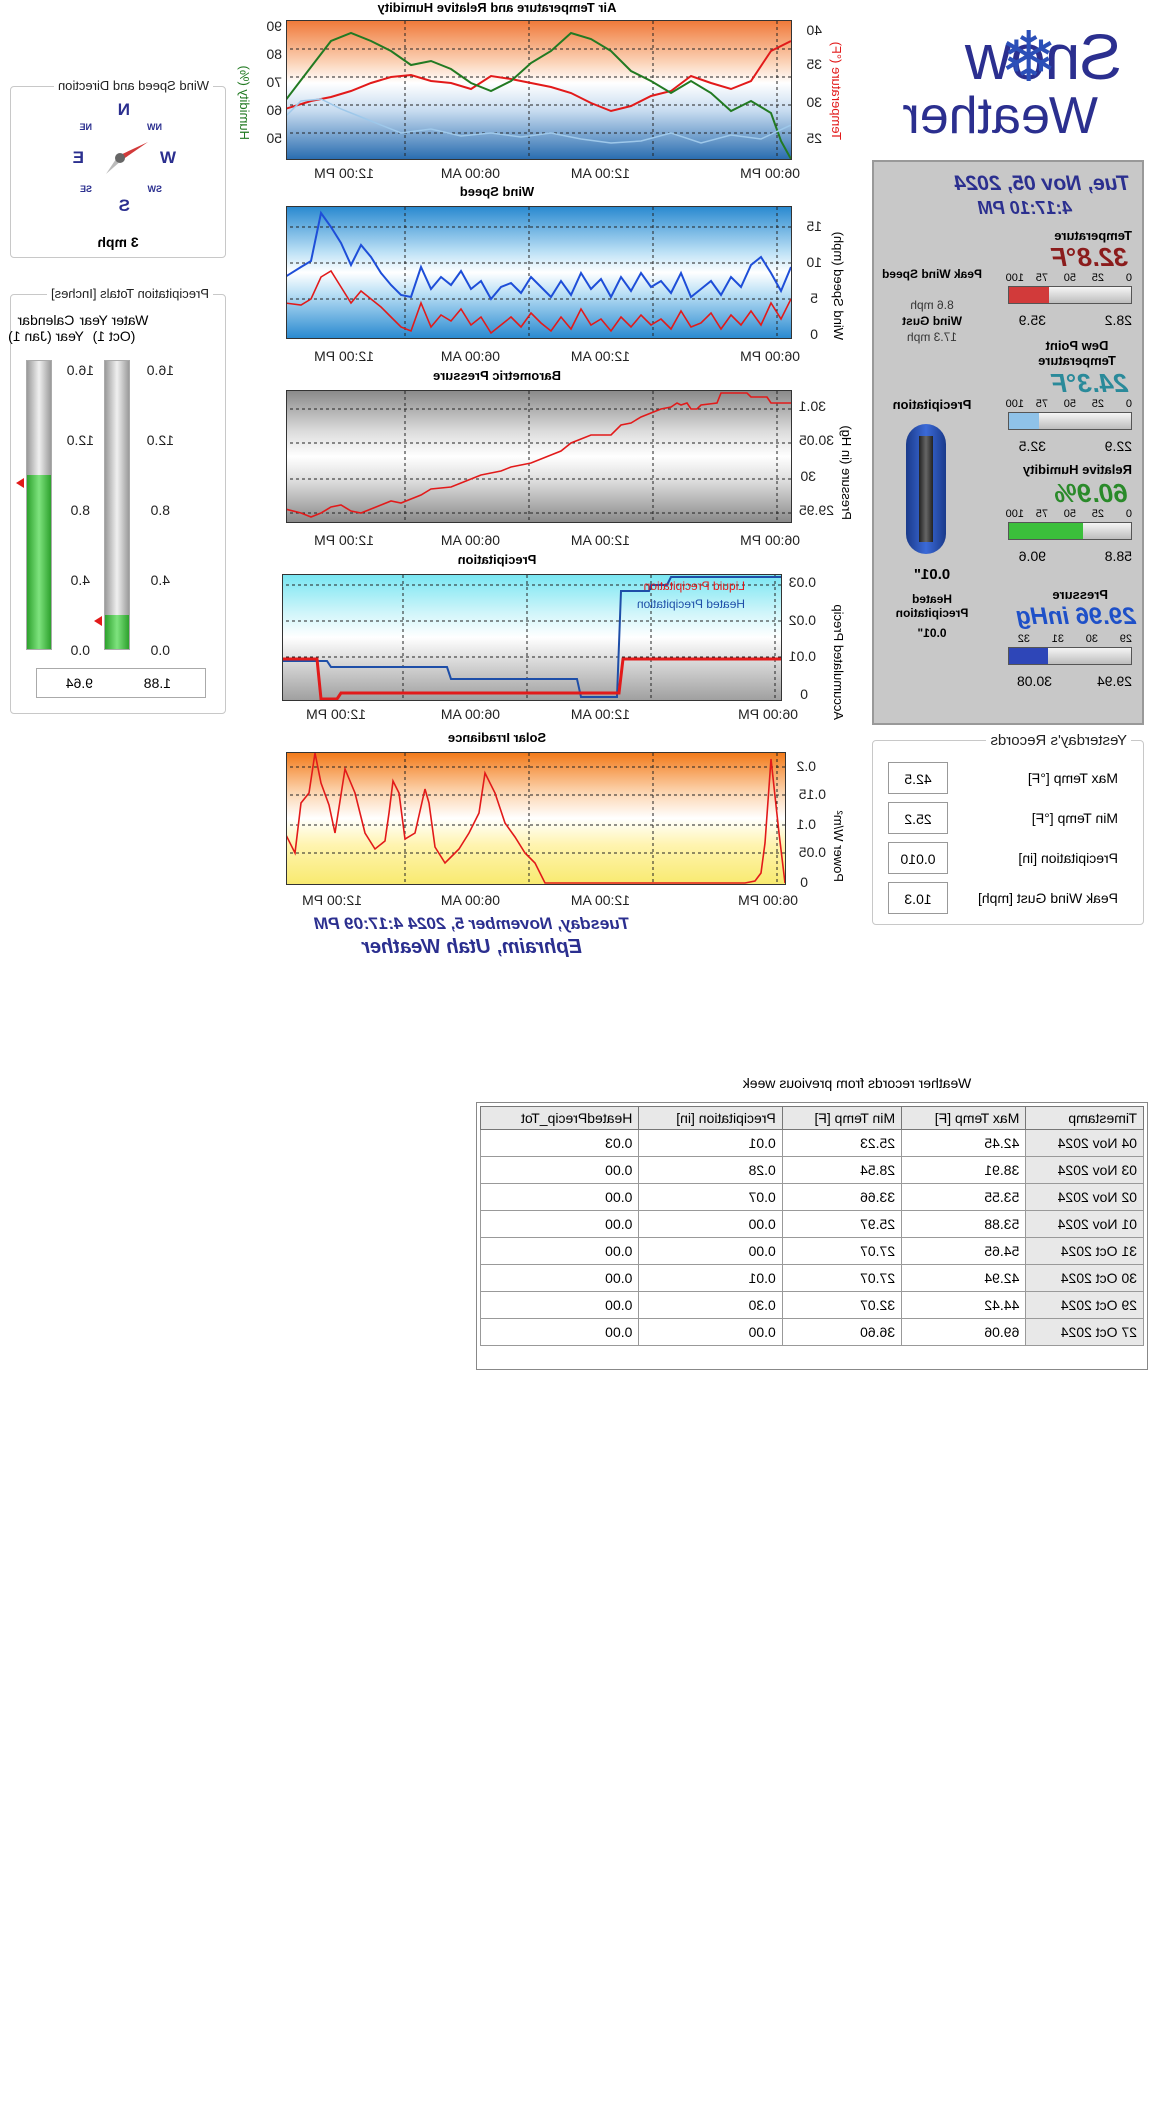 The image size is (1152, 2112). Describe the element at coordinates (812, 794) in the screenshot. I see `solar-tick: 0.15` at that location.